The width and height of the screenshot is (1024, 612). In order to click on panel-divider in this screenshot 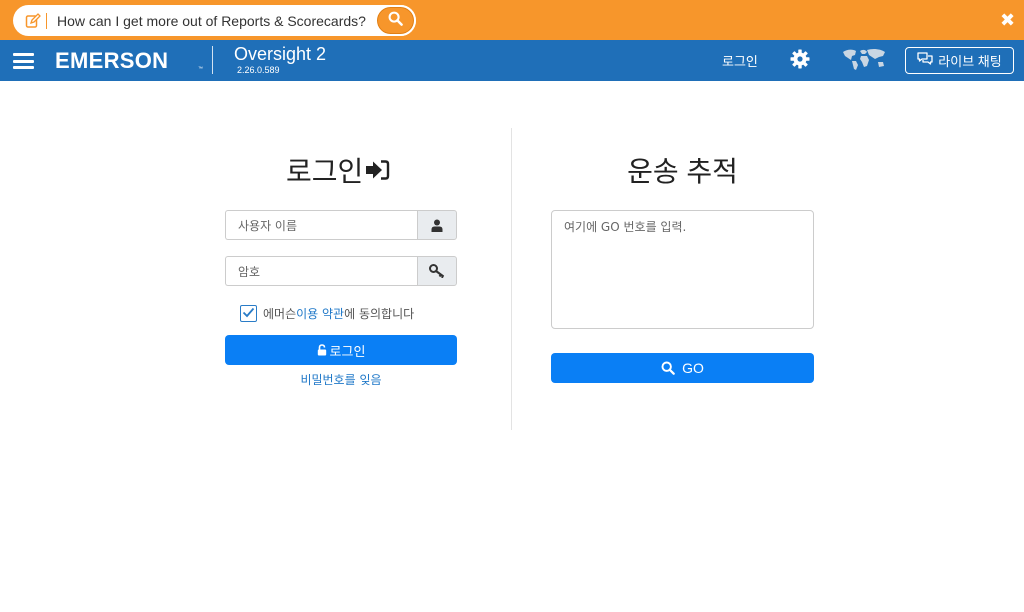, I will do `click(511, 279)`.